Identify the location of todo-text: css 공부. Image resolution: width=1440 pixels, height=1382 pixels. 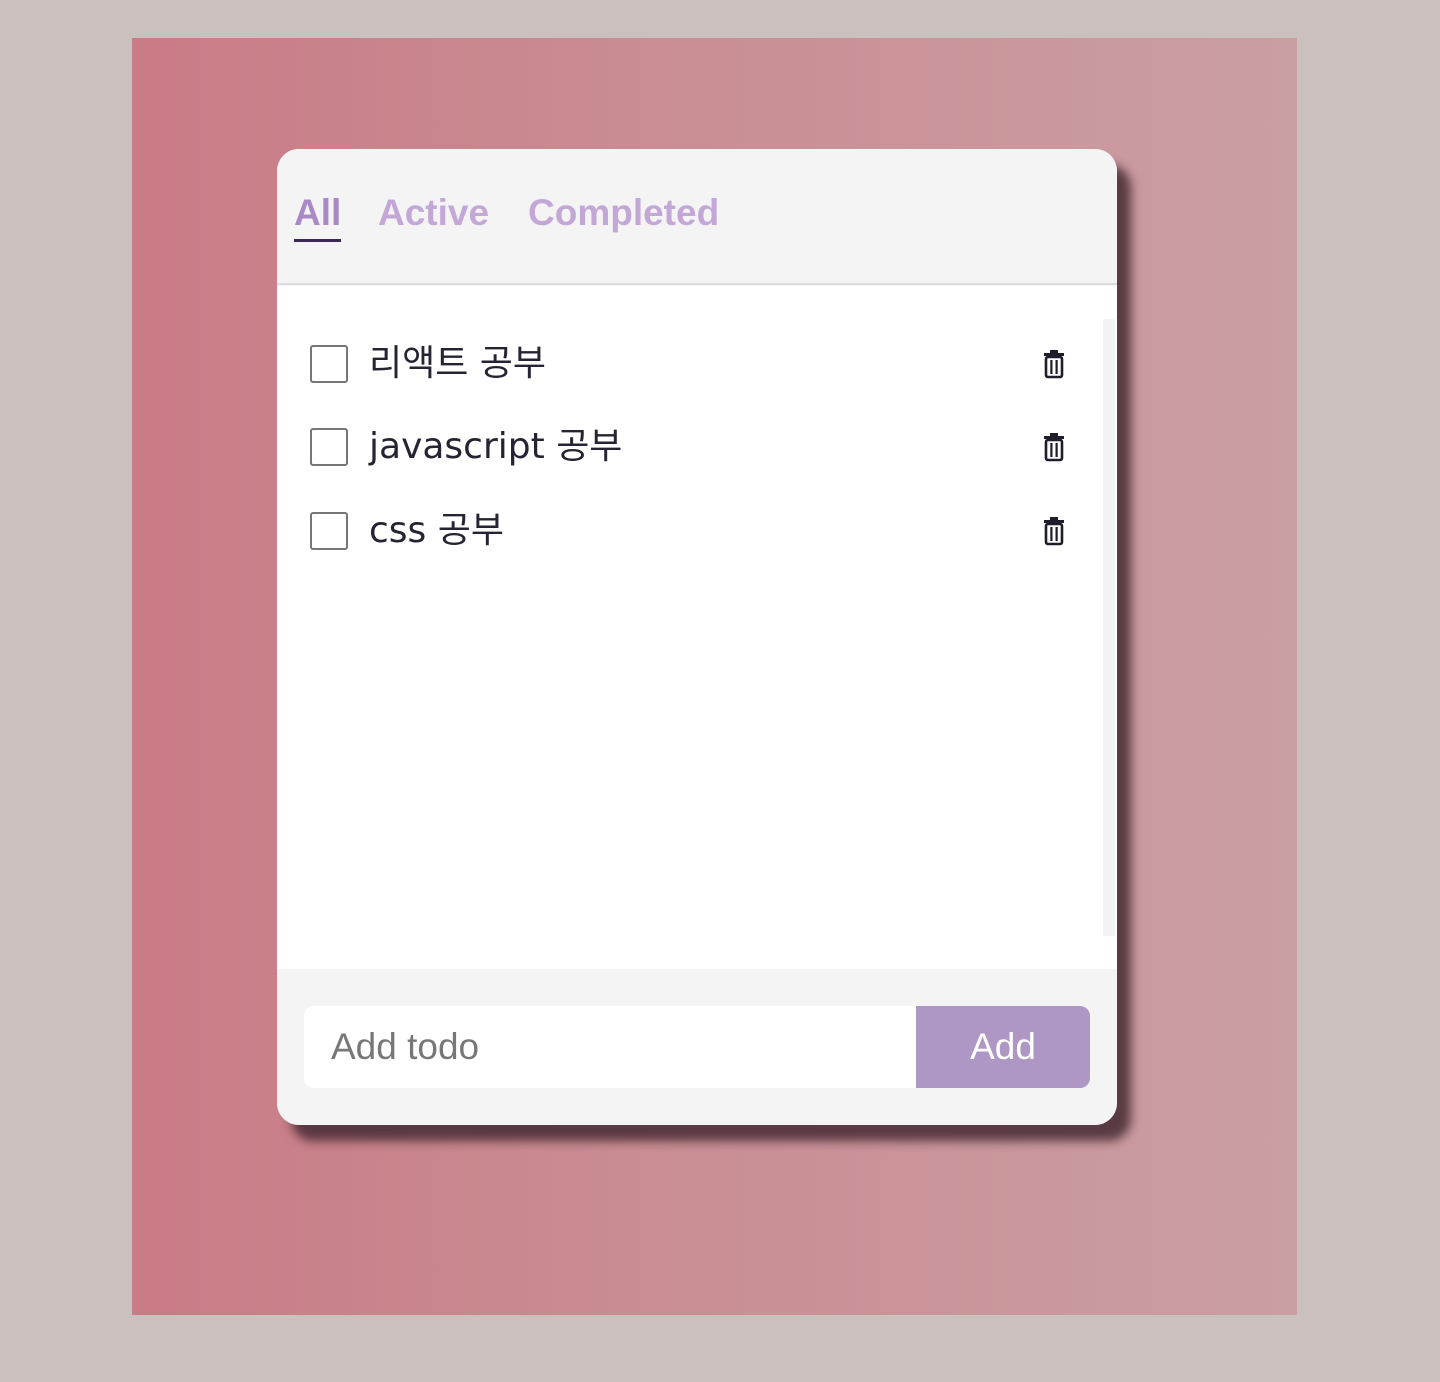
(436, 530).